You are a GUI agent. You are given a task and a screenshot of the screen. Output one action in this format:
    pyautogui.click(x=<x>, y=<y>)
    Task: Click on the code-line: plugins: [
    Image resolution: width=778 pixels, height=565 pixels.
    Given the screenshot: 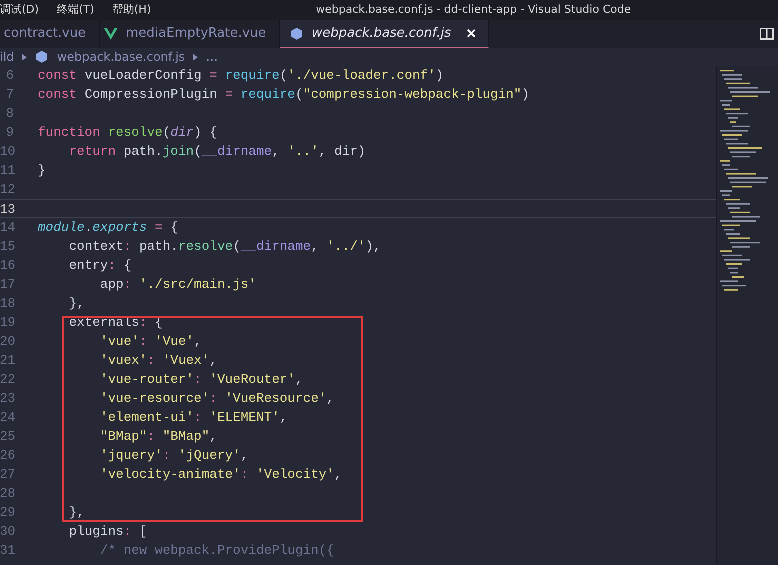 What is the action you would take?
    pyautogui.click(x=108, y=532)
    